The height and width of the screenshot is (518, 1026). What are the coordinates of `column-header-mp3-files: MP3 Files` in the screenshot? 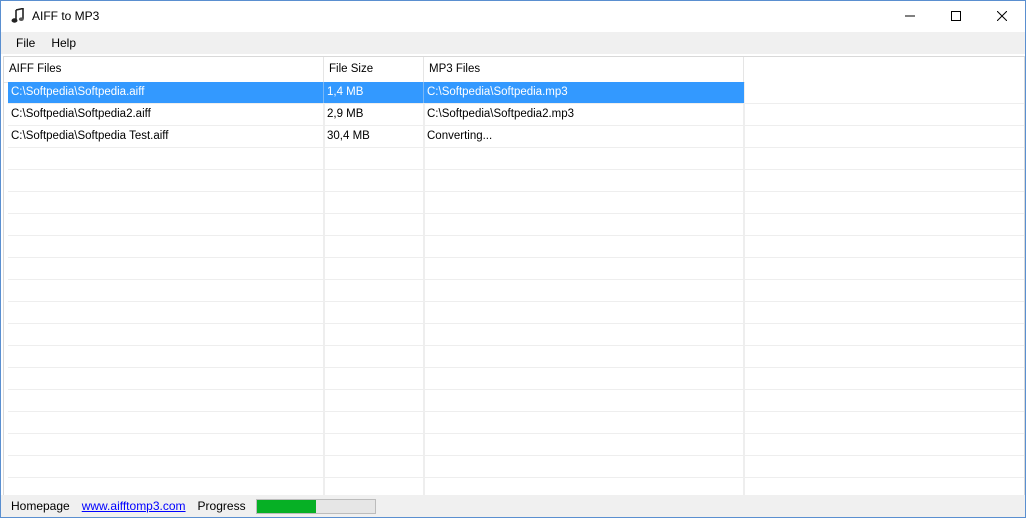 It's located at (584, 69).